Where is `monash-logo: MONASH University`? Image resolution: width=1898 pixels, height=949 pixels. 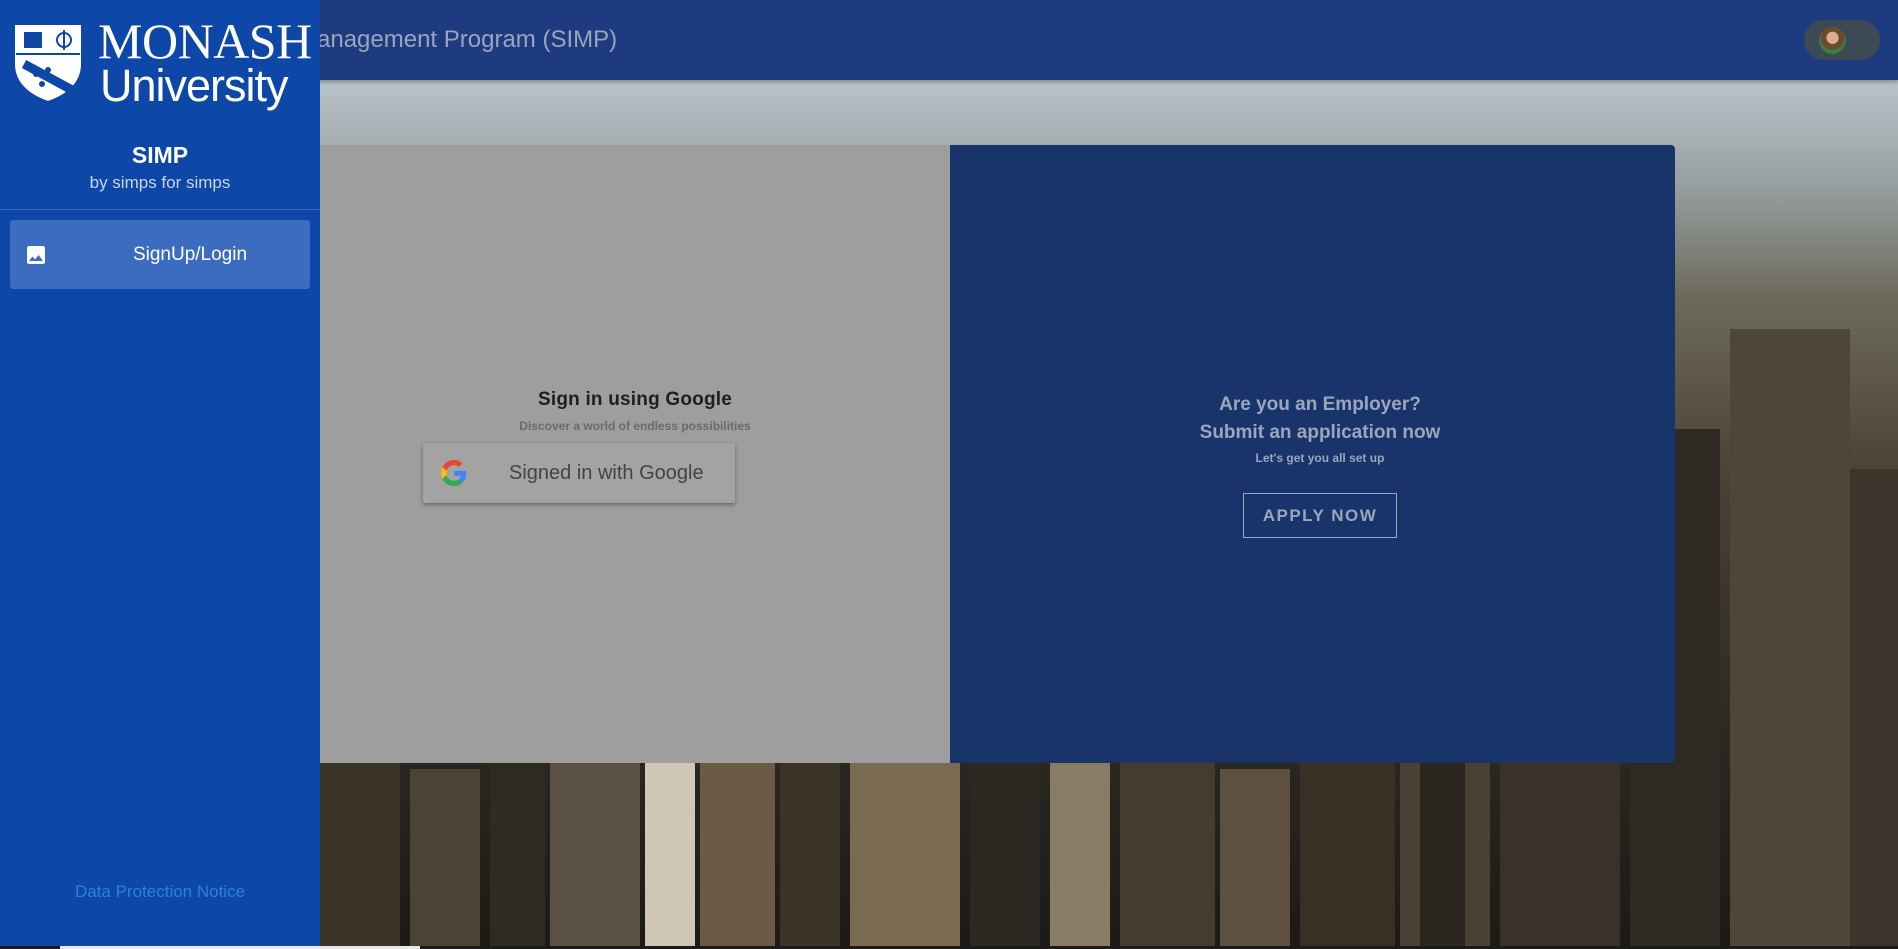
monash-logo: MONASH University is located at coordinates (161, 63).